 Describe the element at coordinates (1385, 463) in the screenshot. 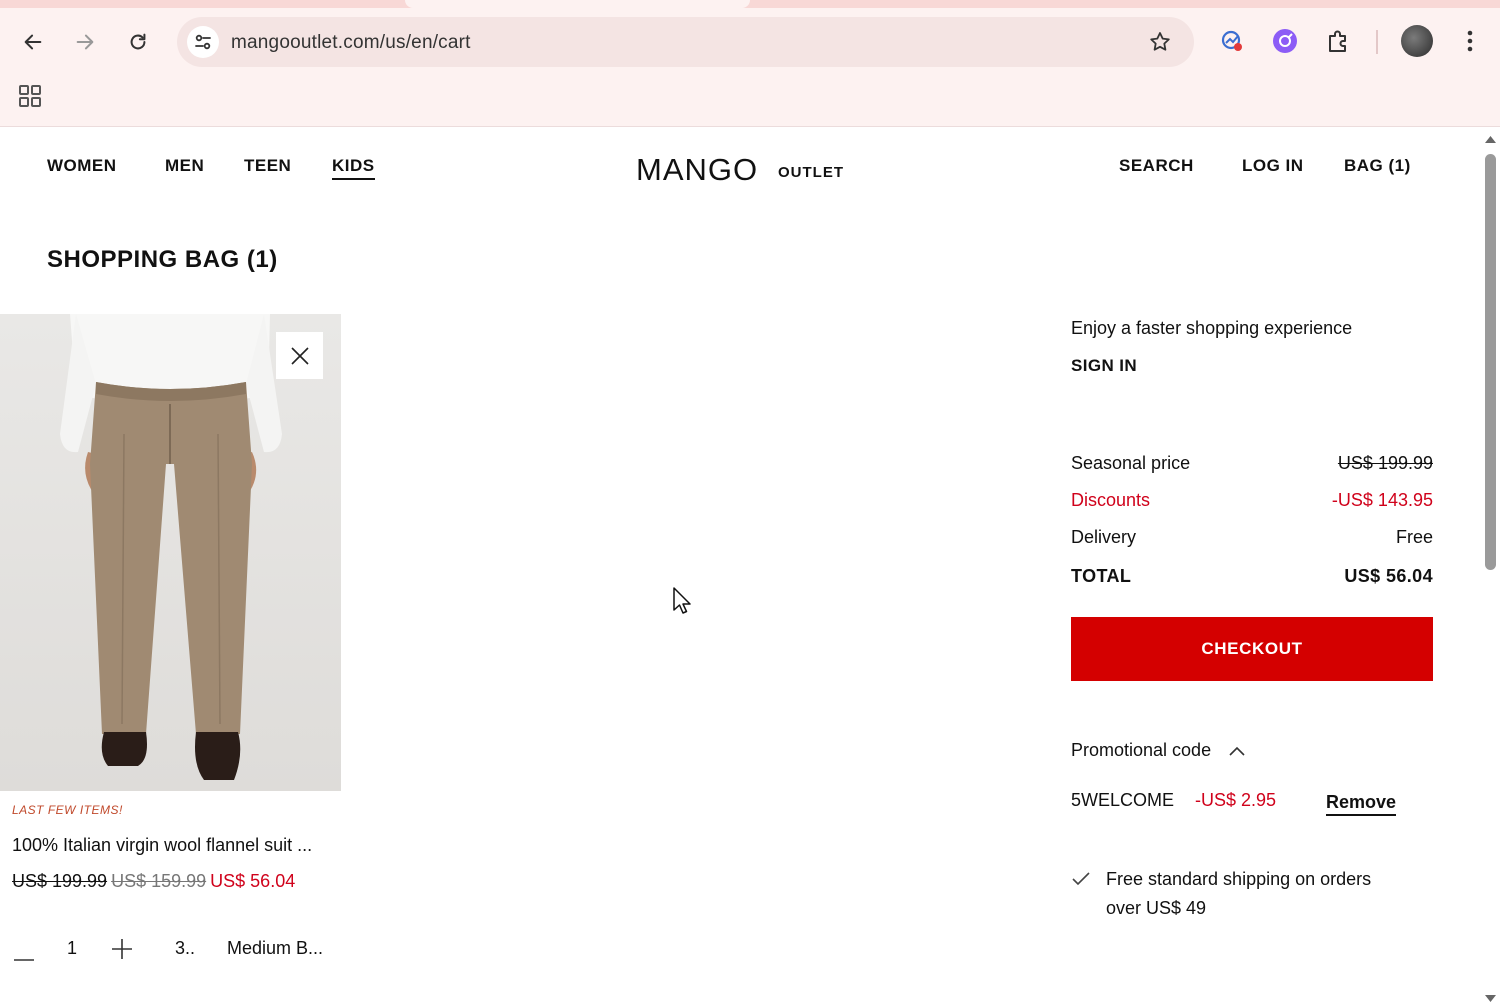

I see `seasonal-price-value: US$ 199.99` at that location.